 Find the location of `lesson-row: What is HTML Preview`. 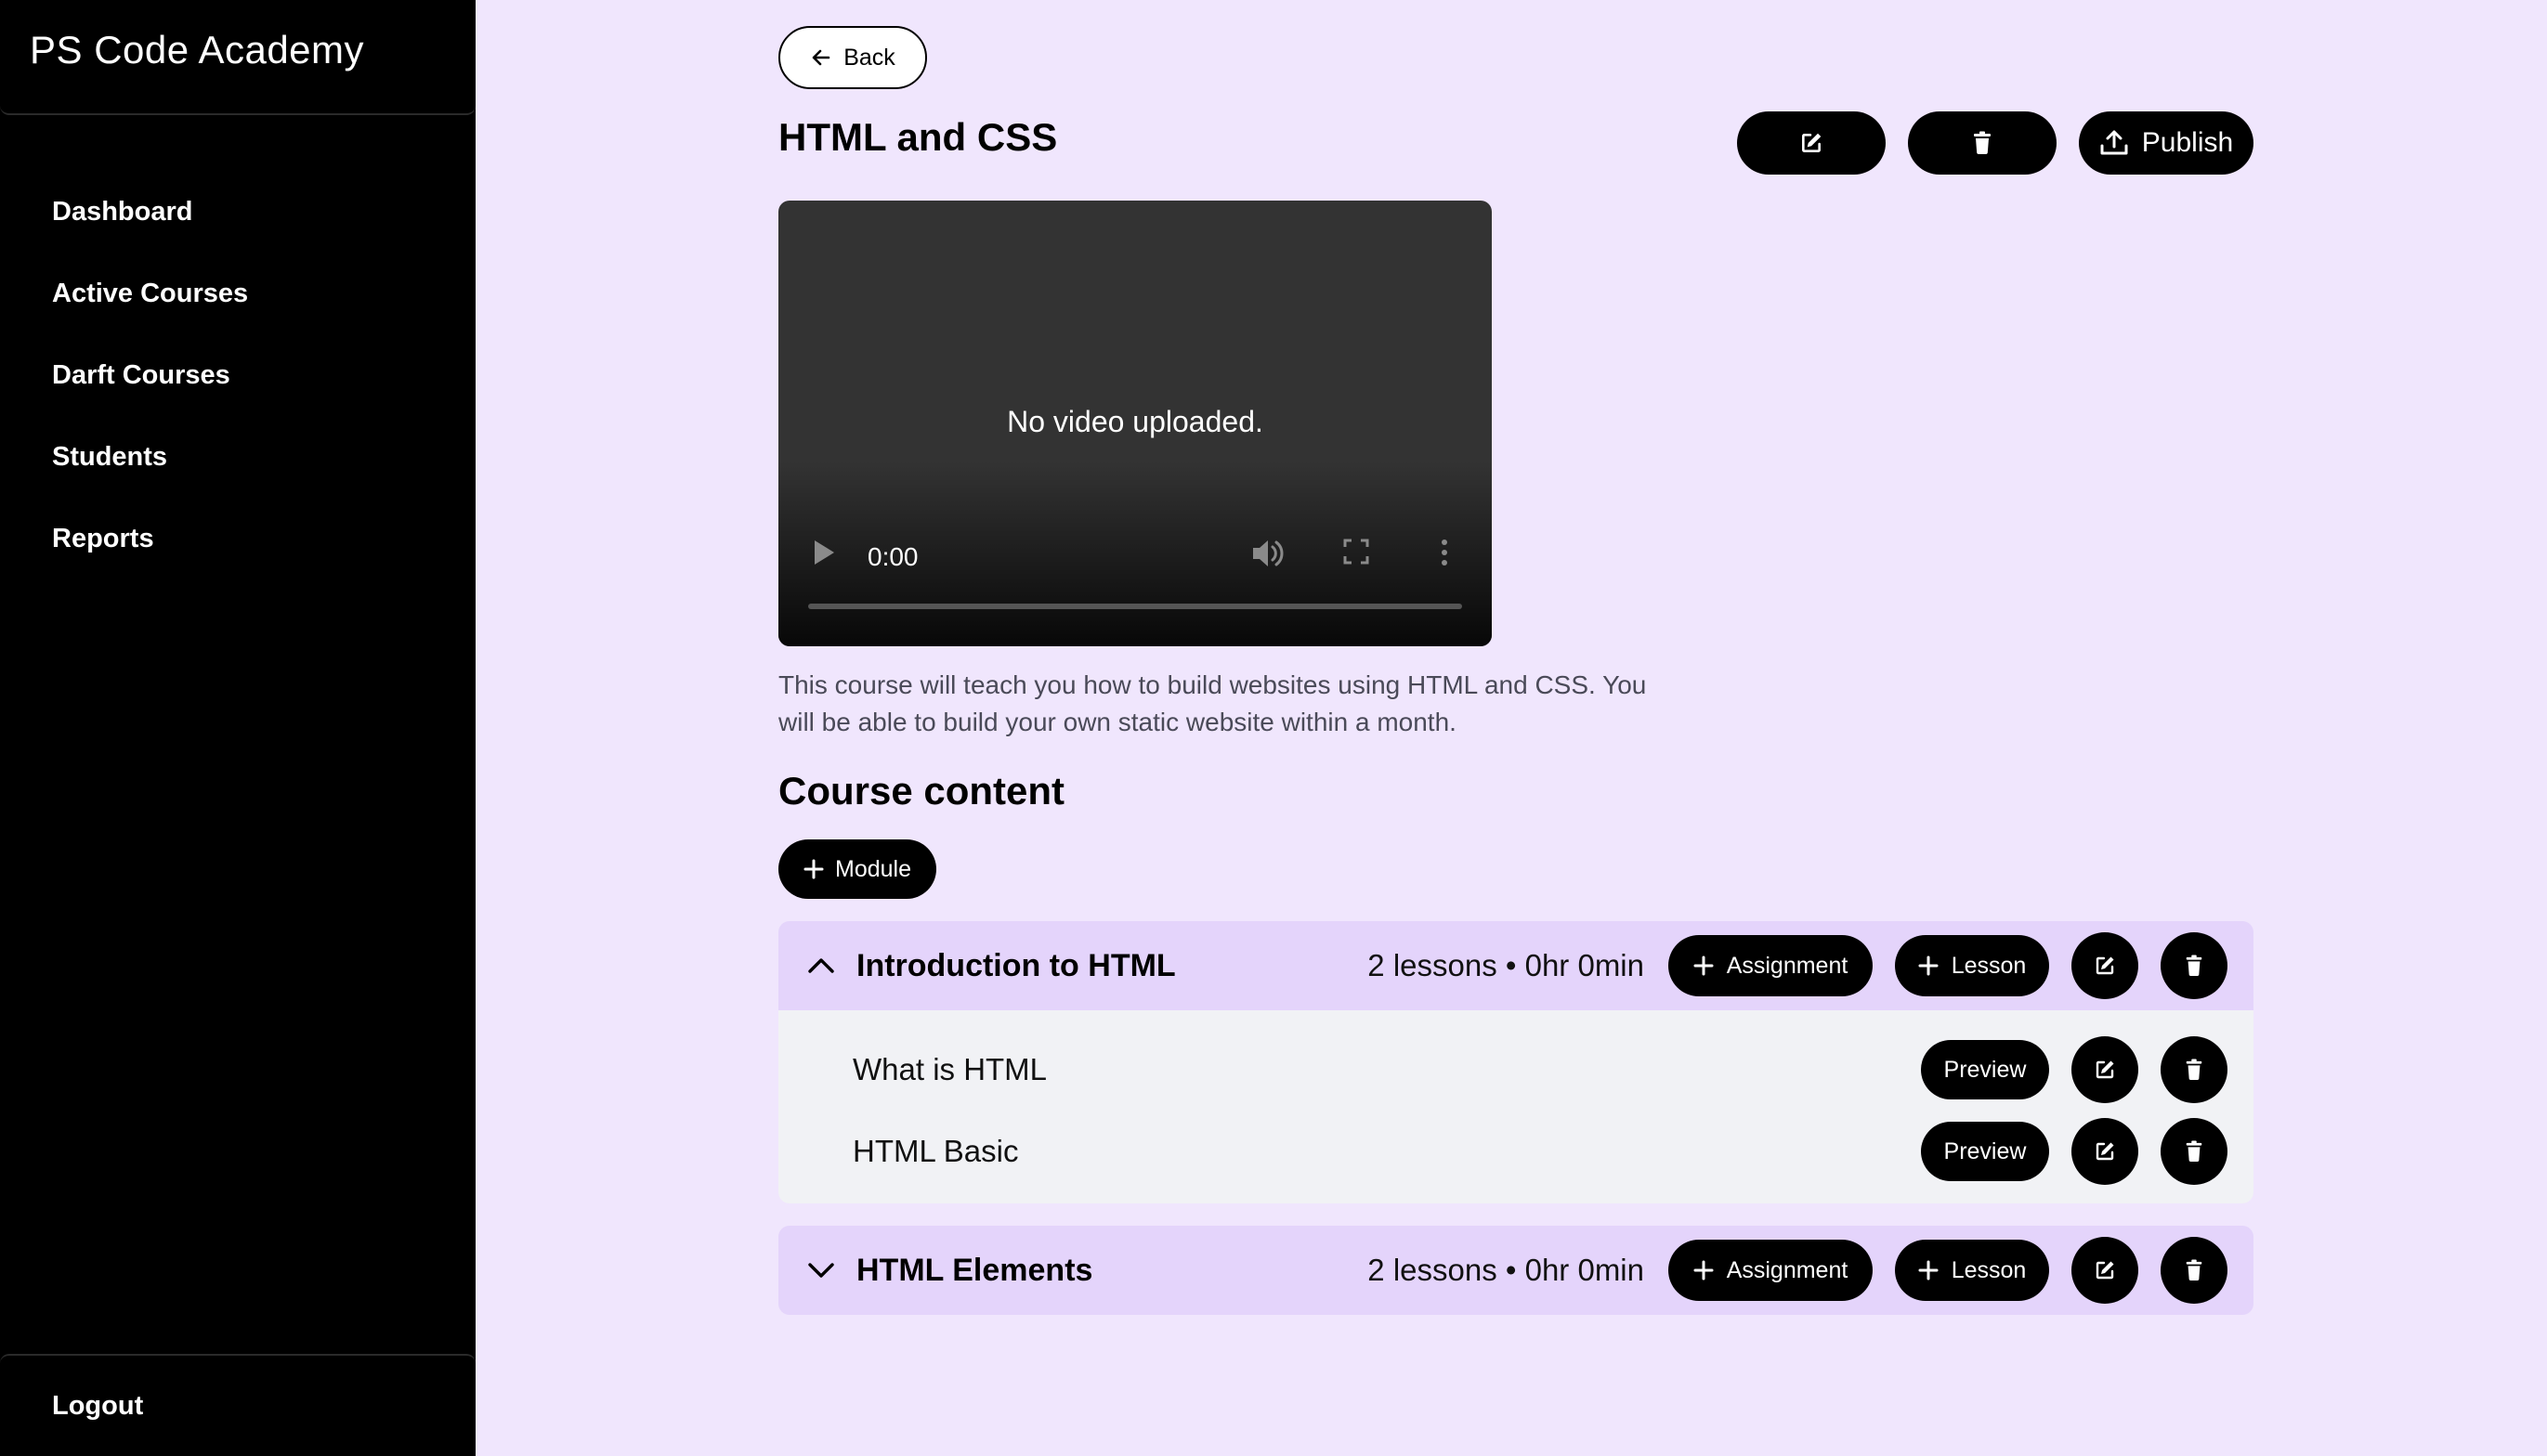

lesson-row: What is HTML Preview is located at coordinates (1516, 1070).